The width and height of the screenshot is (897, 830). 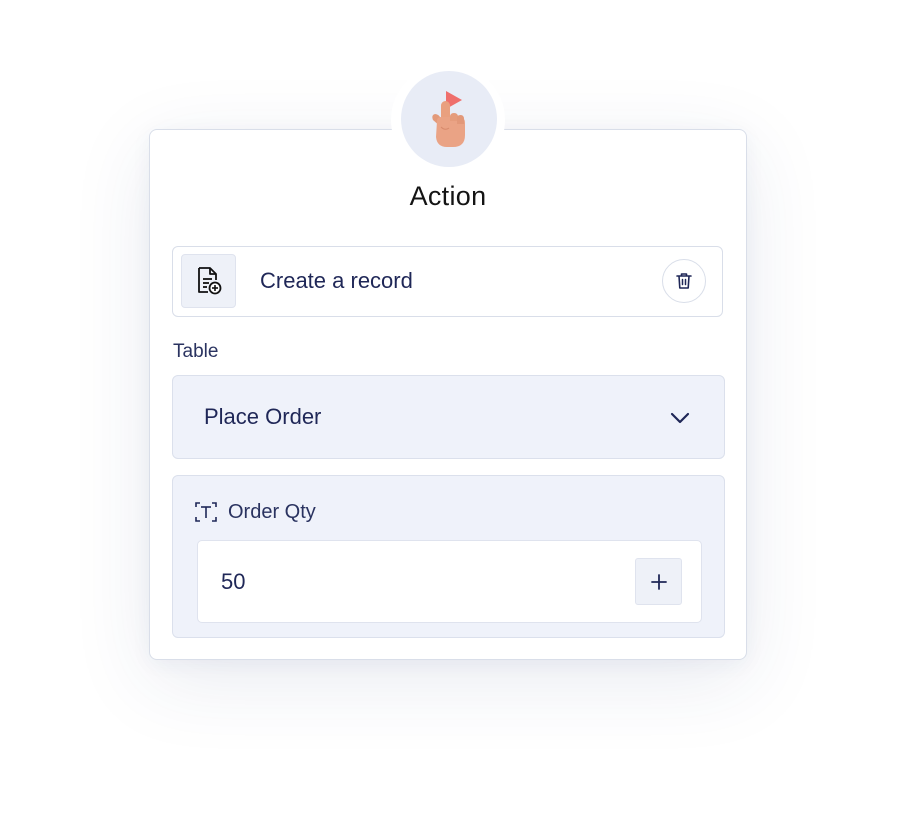 What do you see at coordinates (447, 281) in the screenshot?
I see `action-item-create-record: Create a record` at bounding box center [447, 281].